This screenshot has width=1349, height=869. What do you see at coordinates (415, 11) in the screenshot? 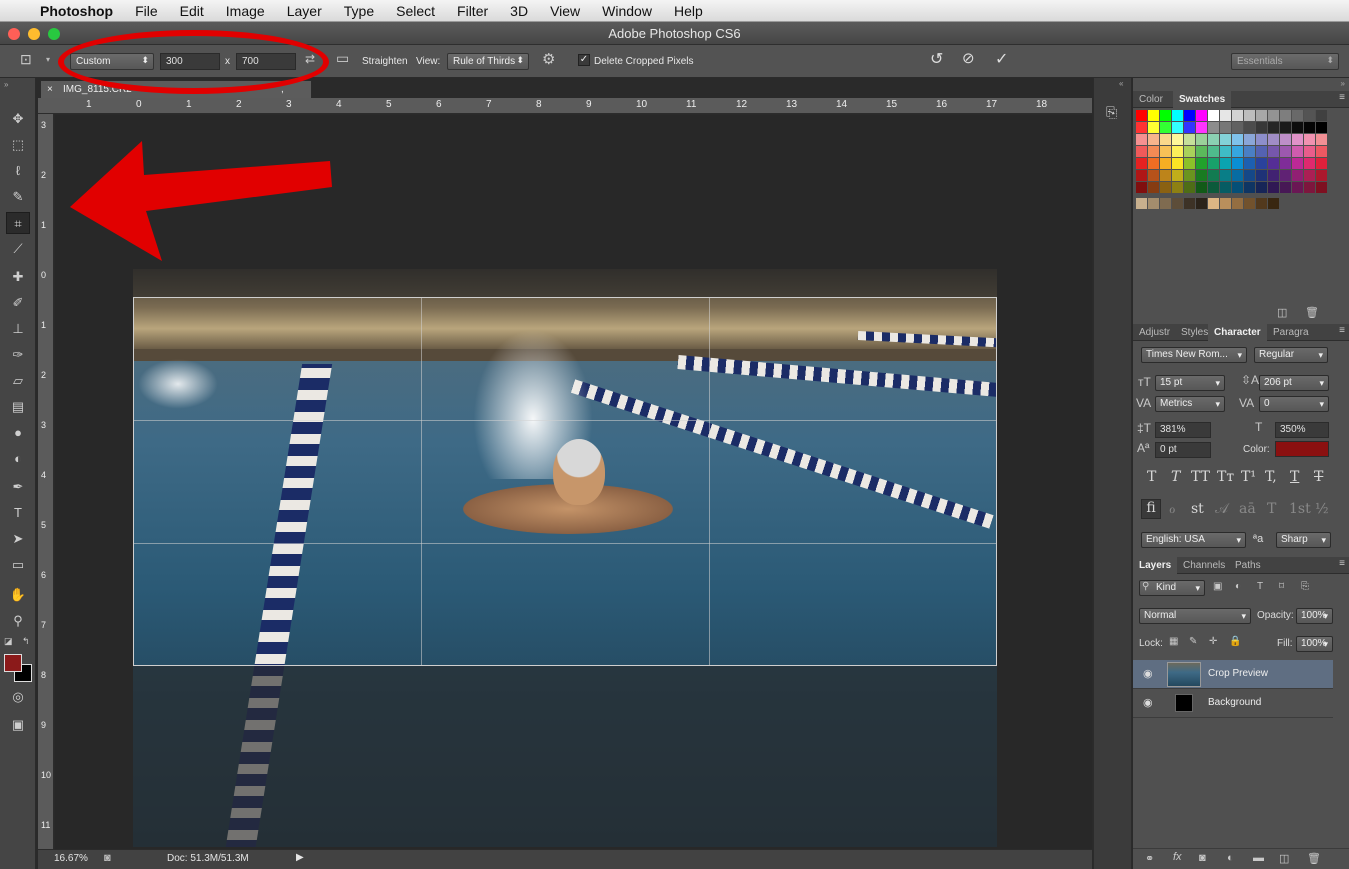
I see `menu-select: Select` at bounding box center [415, 11].